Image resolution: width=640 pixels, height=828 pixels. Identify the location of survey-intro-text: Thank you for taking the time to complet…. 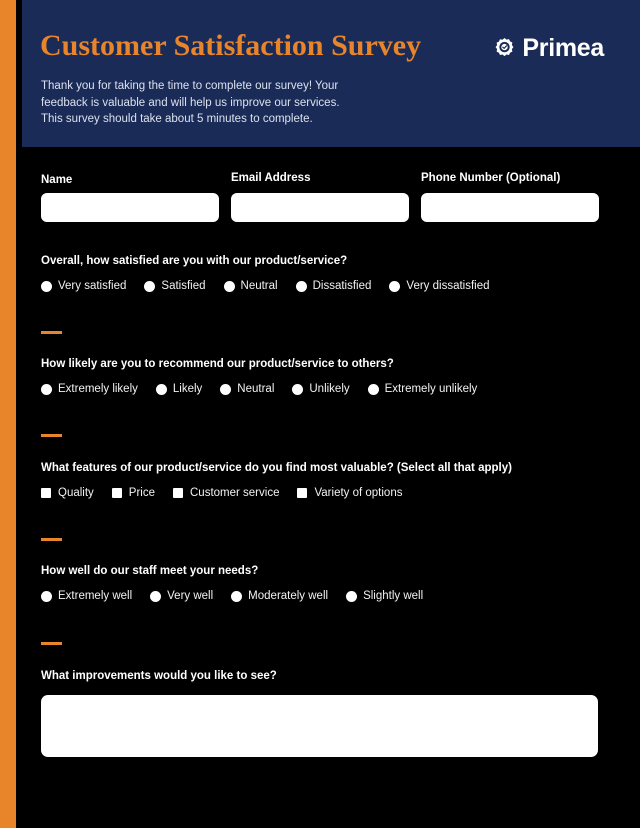
(226, 103).